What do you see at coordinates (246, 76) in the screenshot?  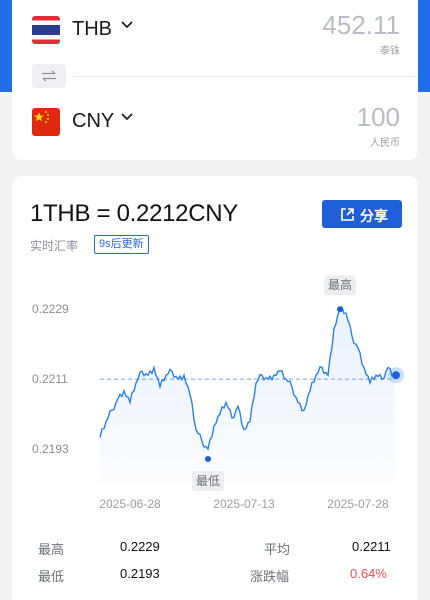 I see `divider` at bounding box center [246, 76].